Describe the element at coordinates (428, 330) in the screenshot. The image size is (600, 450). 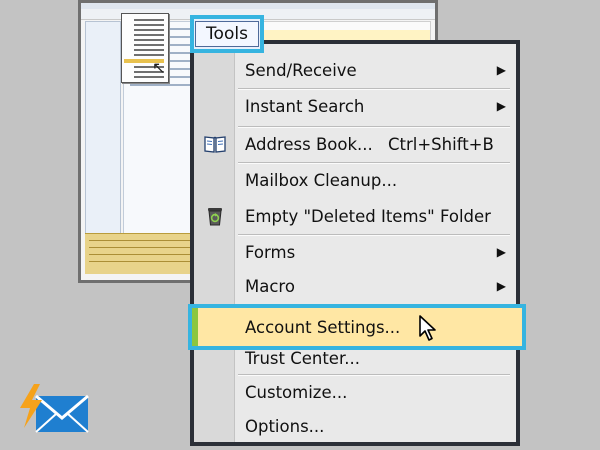
I see `mouse-pointer-icon` at that location.